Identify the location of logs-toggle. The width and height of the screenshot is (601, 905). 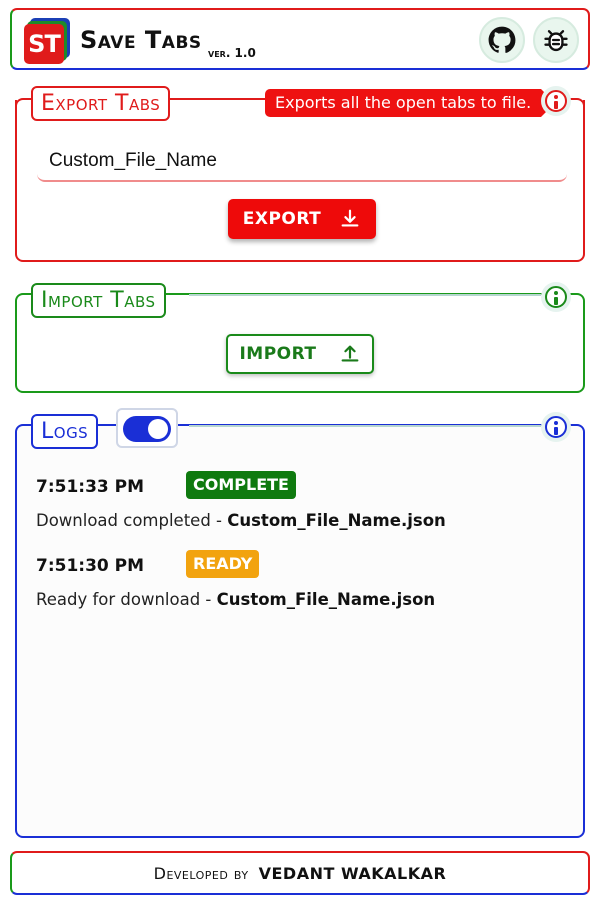
(147, 429).